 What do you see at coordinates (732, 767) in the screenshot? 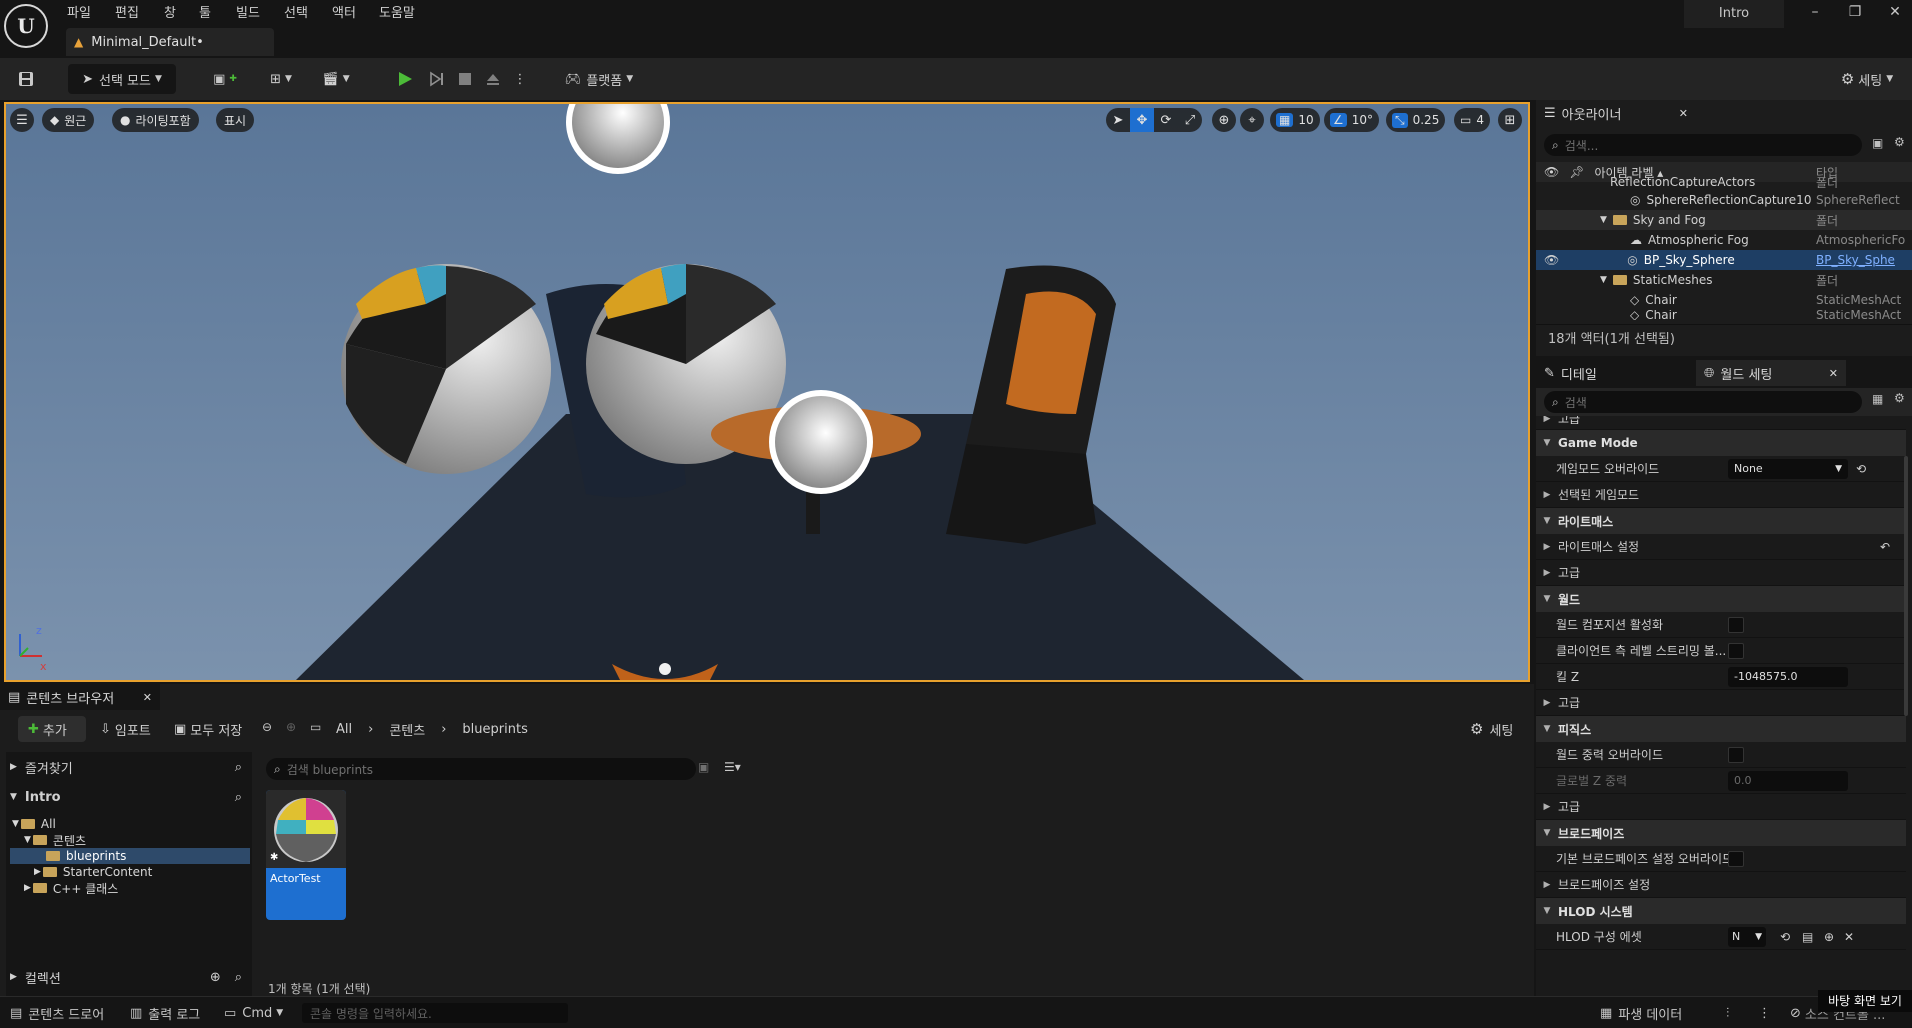
I see `filter-icon: ☰▾` at bounding box center [732, 767].